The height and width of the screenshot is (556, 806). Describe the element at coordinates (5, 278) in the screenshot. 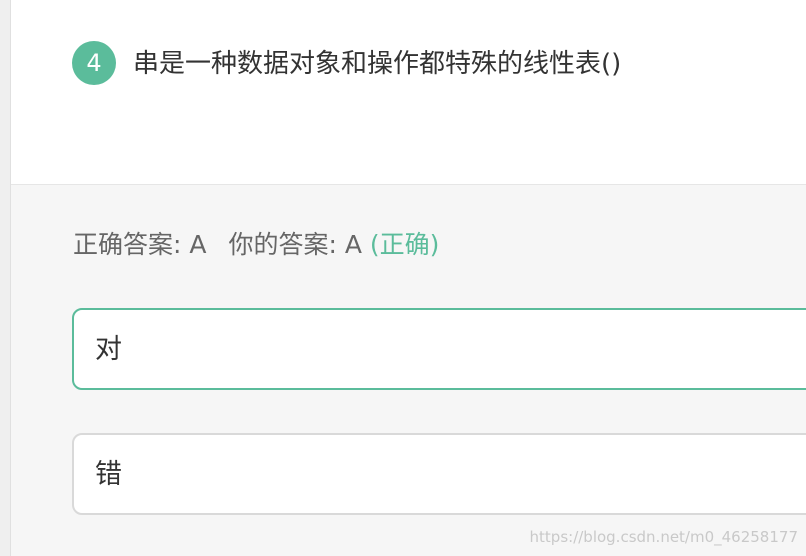

I see `left-rail` at that location.